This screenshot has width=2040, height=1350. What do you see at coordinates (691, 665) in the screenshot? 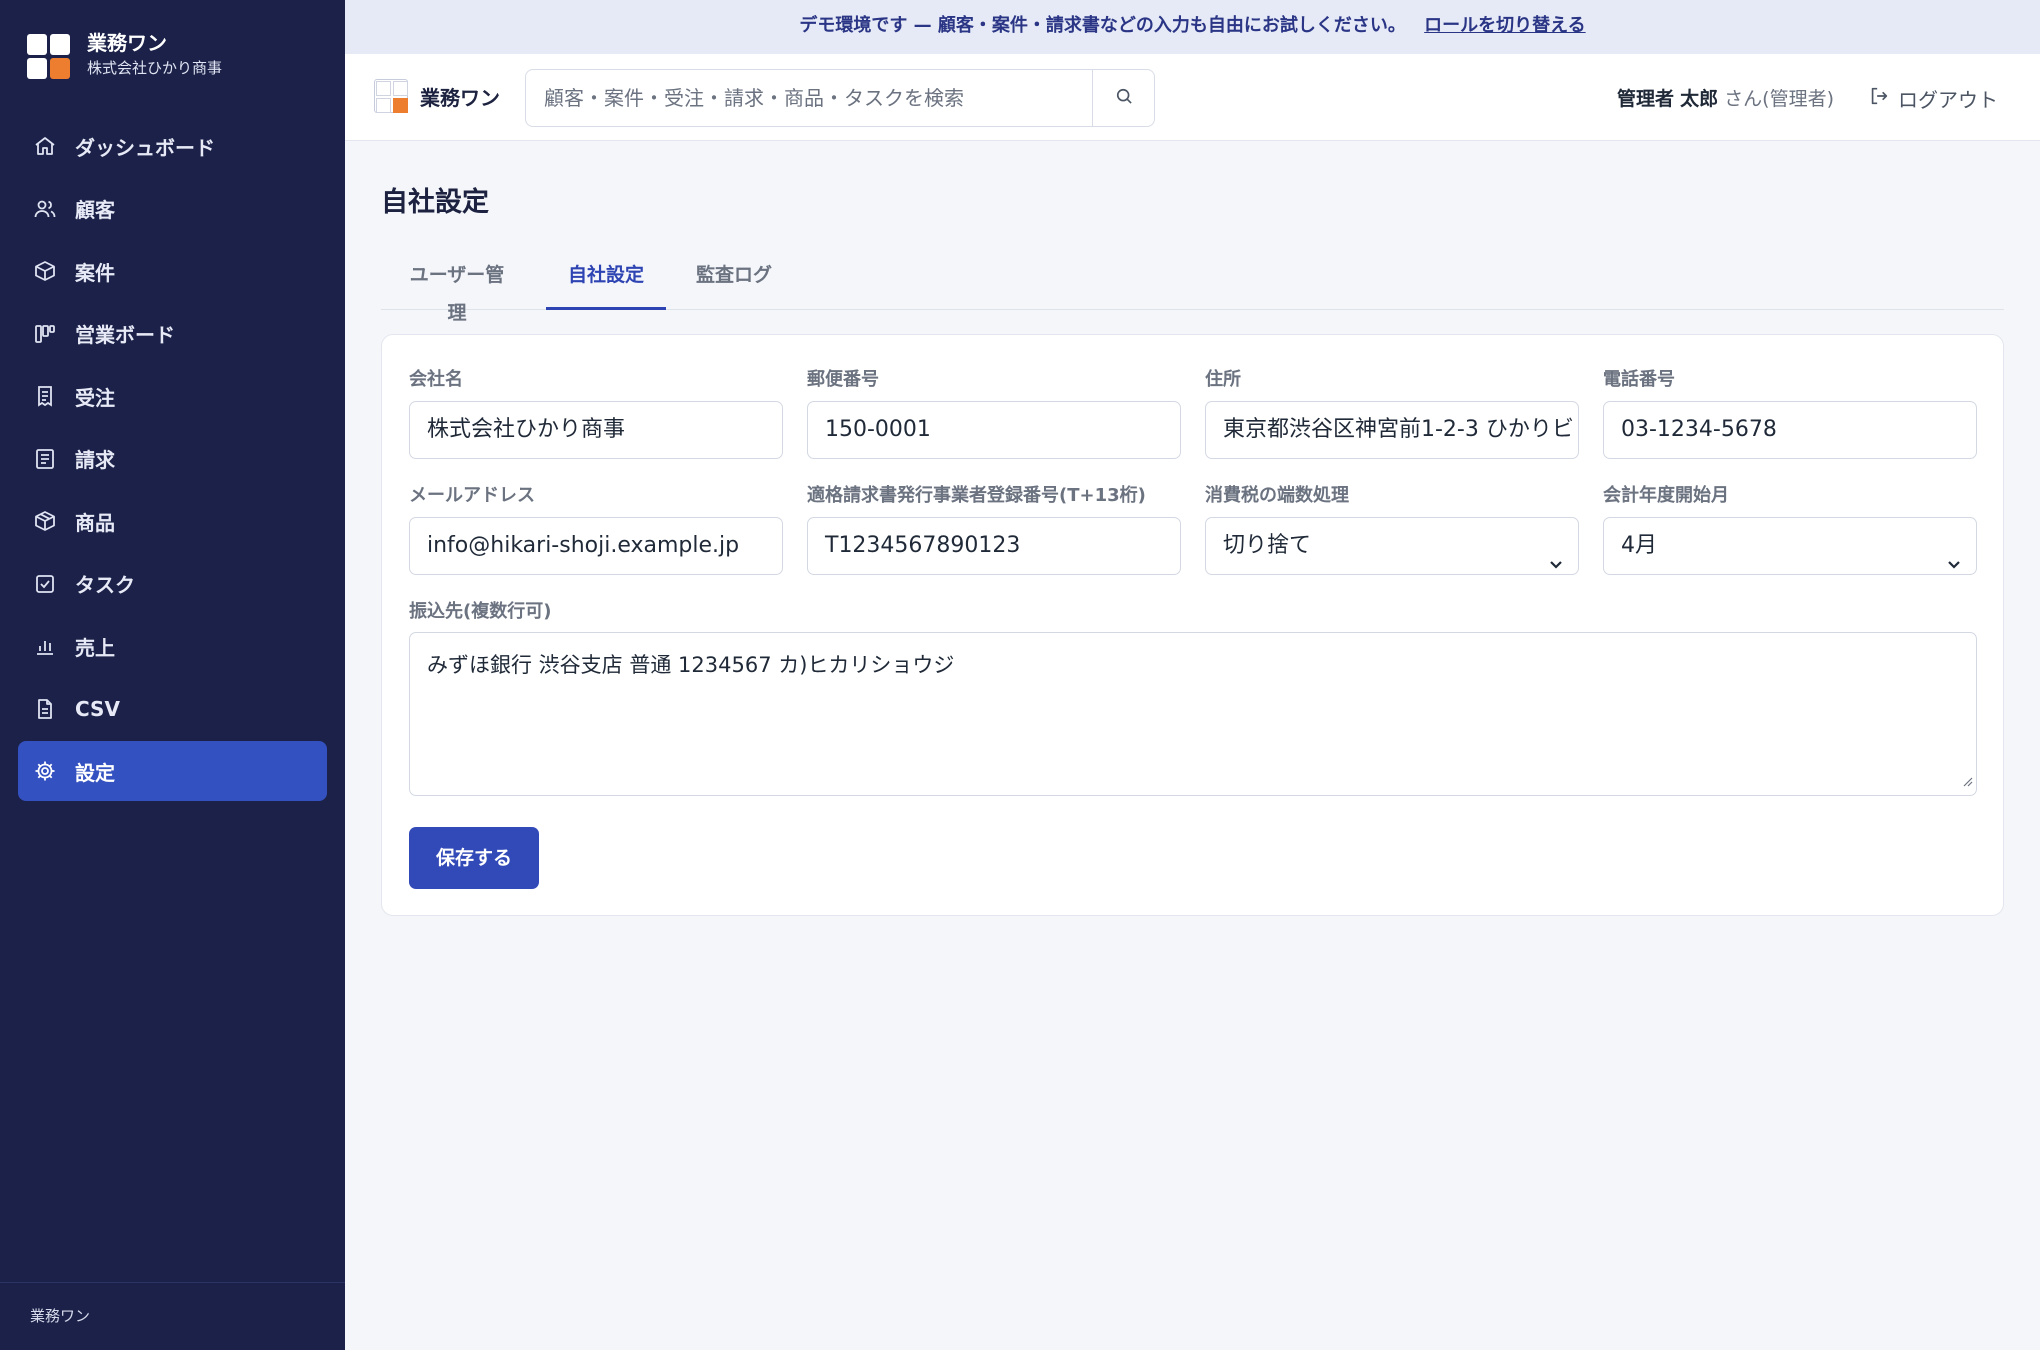
I see `bank-value: みずほ銀行 渋谷支店 普通 1234567 カ)ヒカリショウジ` at bounding box center [691, 665].